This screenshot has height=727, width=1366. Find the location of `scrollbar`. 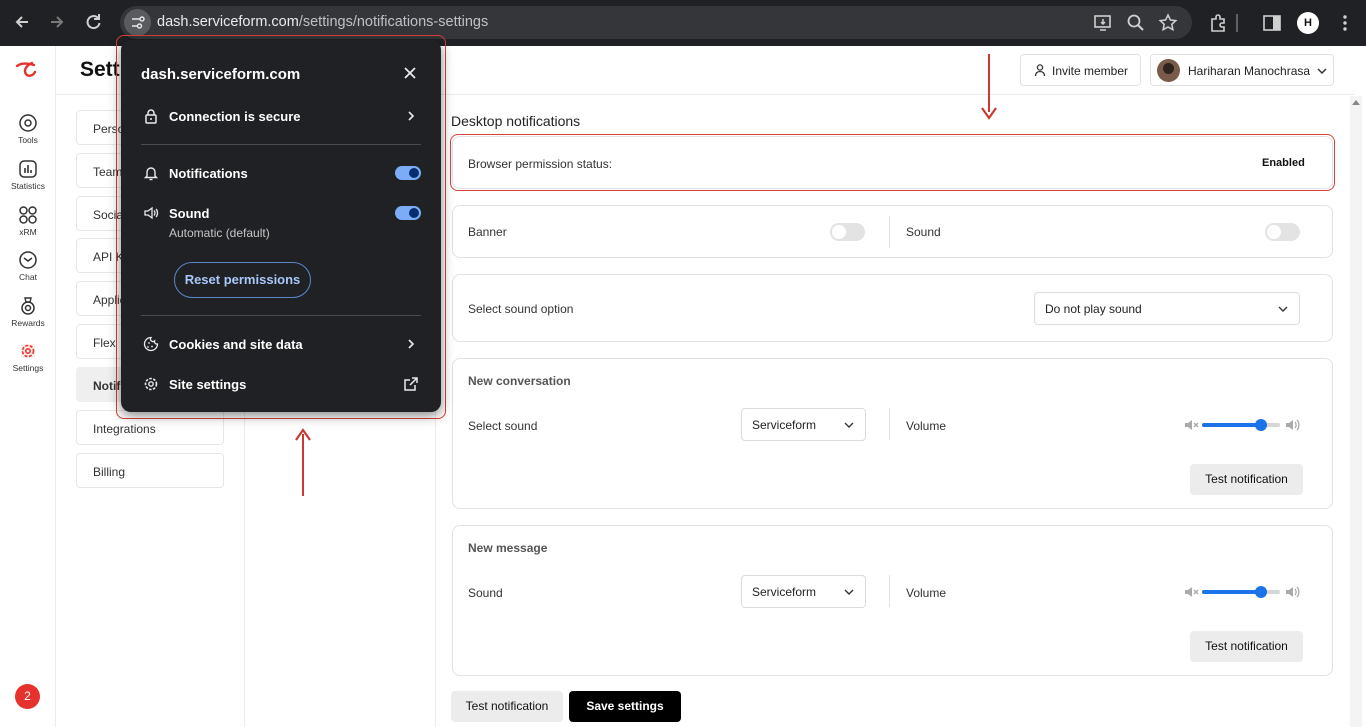

scrollbar is located at coordinates (1356, 411).